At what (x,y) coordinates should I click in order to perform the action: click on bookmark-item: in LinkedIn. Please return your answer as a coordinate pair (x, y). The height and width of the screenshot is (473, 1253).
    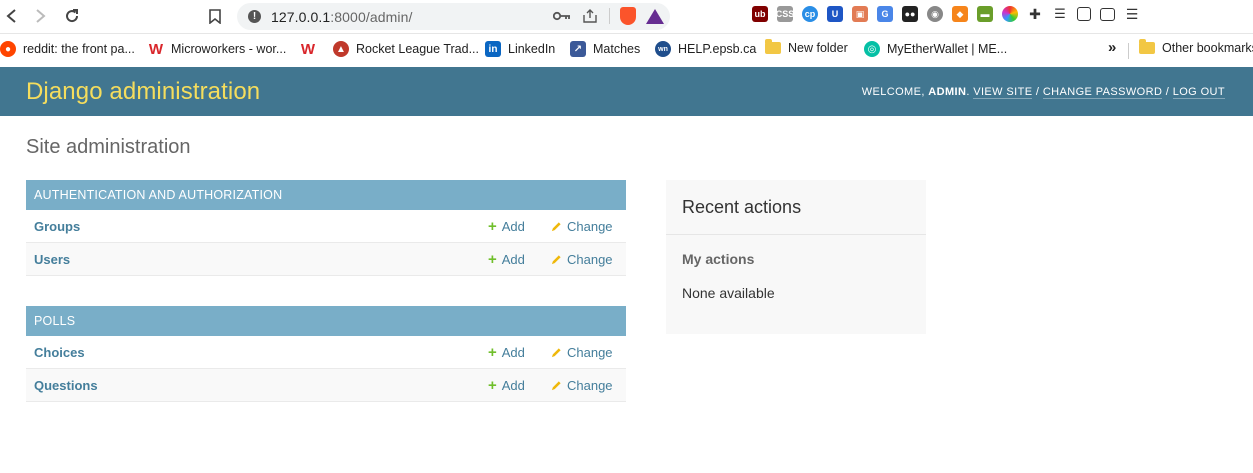
    Looking at the image, I should click on (520, 49).